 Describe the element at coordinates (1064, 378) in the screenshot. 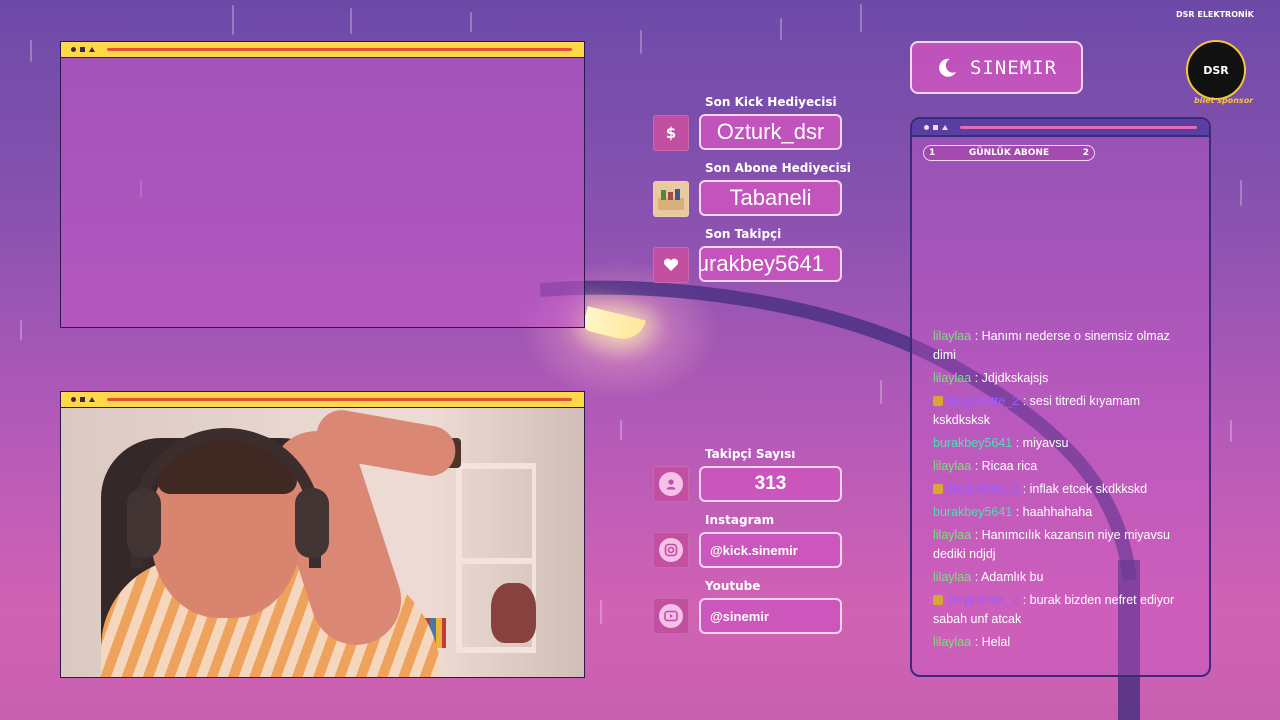

I see `chat-message: lilaylaa : Jdjdkskajsjs` at that location.